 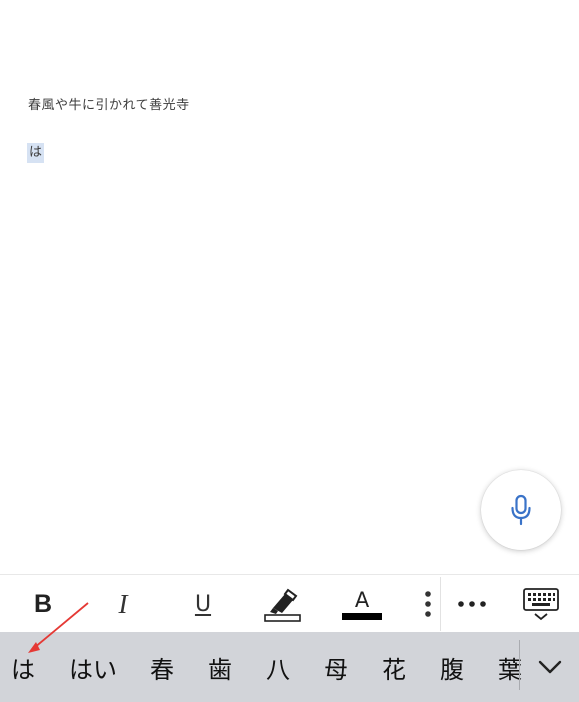 I want to click on highlighter-icon, so click(x=282, y=605).